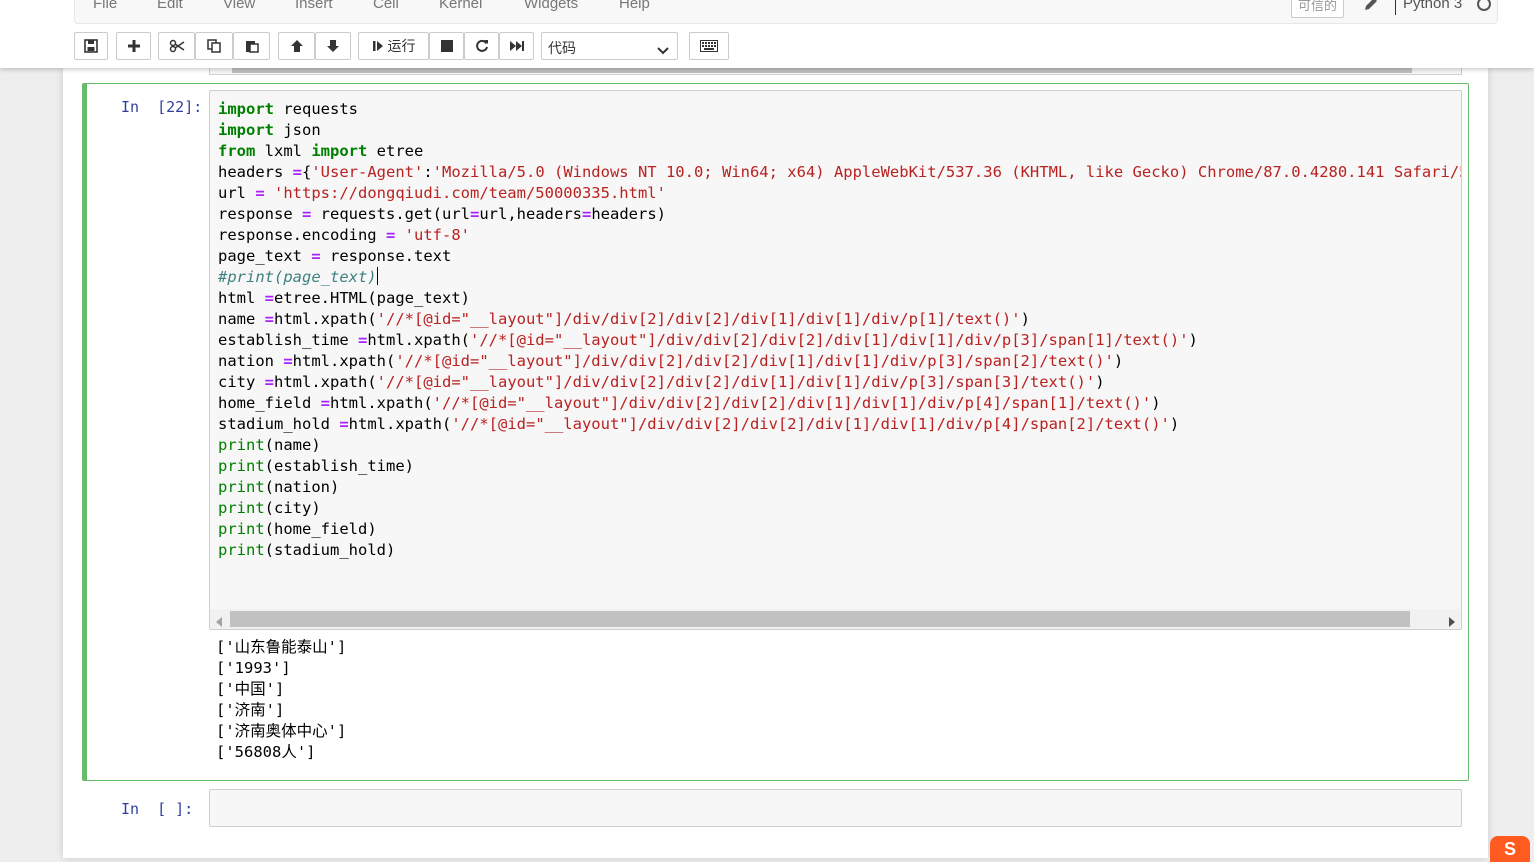 Image resolution: width=1534 pixels, height=862 pixels. I want to click on cell-type-value: 代码, so click(562, 49).